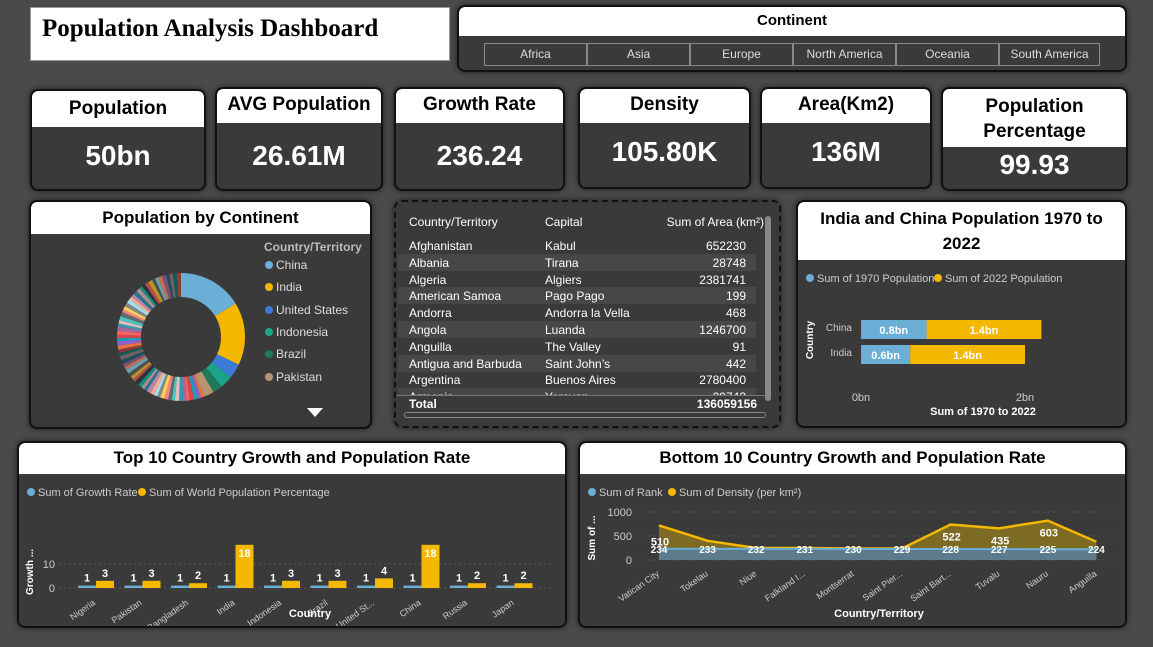 Image resolution: width=1153 pixels, height=647 pixels. Describe the element at coordinates (577, 296) in the screenshot. I see `table-row: American Samoa Pago Pago 199` at that location.